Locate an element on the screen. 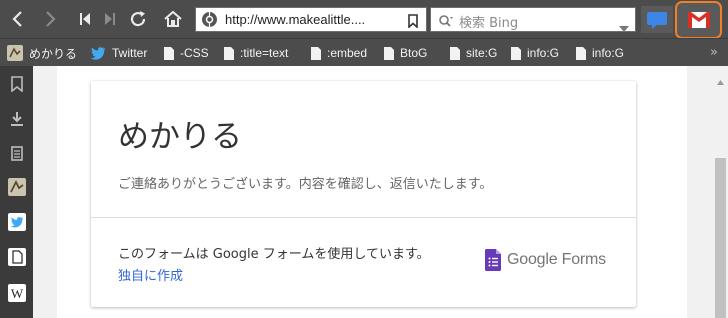 The height and width of the screenshot is (318, 728). bookmark-label: site:G is located at coordinates (482, 53).